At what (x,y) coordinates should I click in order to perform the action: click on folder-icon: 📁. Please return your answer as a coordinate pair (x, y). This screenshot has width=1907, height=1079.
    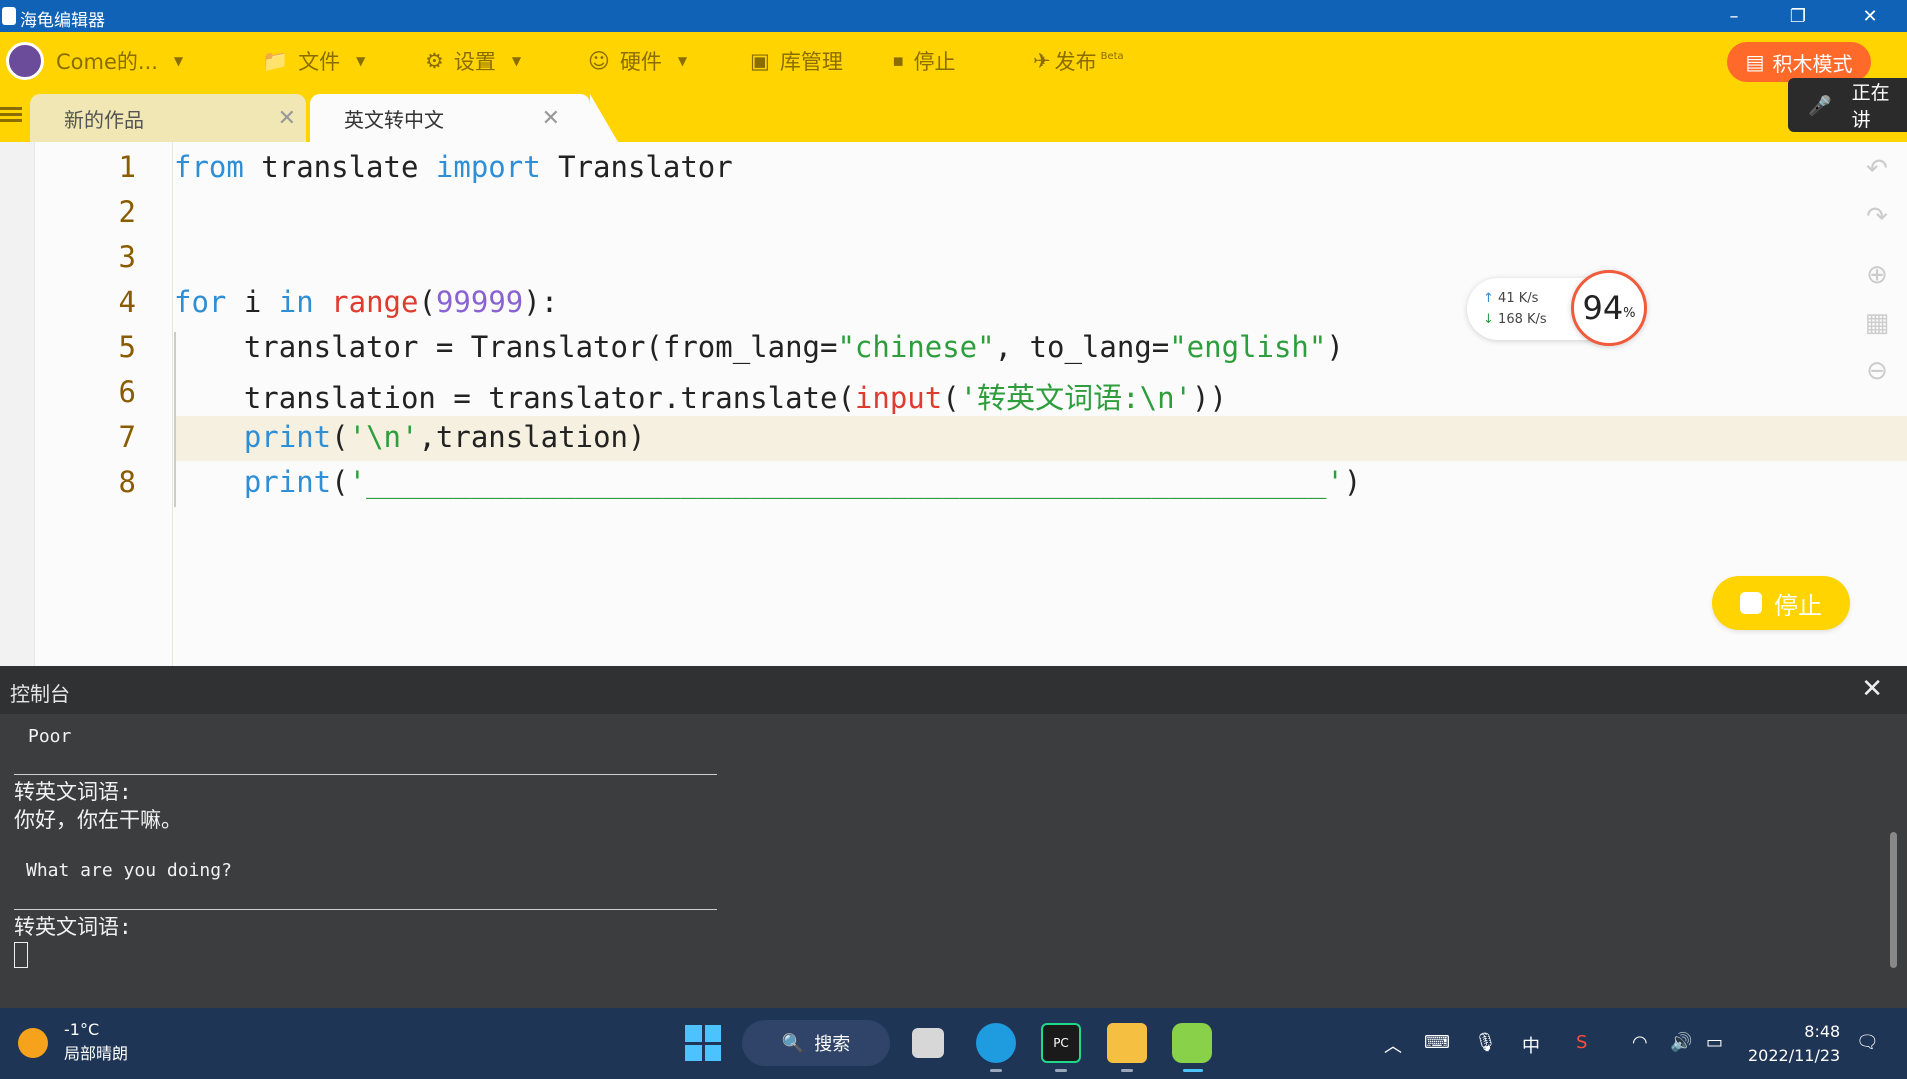
    Looking at the image, I should click on (275, 60).